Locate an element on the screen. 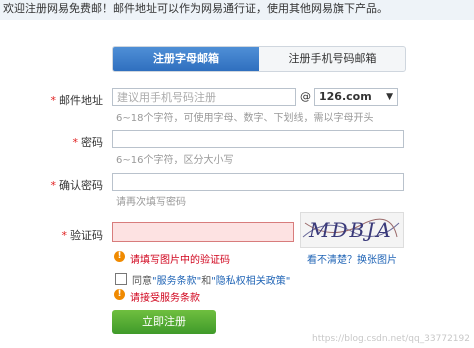 This screenshot has width=474, height=348. password-label: 密码 is located at coordinates (92, 142).